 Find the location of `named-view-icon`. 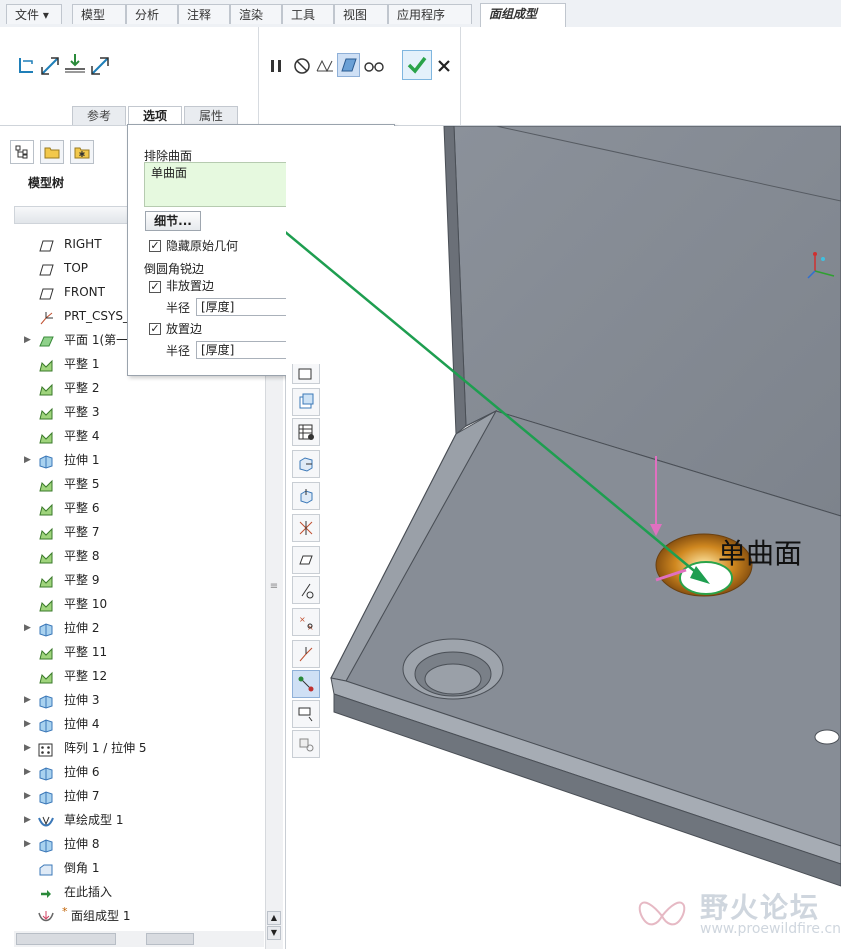

named-view-icon is located at coordinates (306, 374).